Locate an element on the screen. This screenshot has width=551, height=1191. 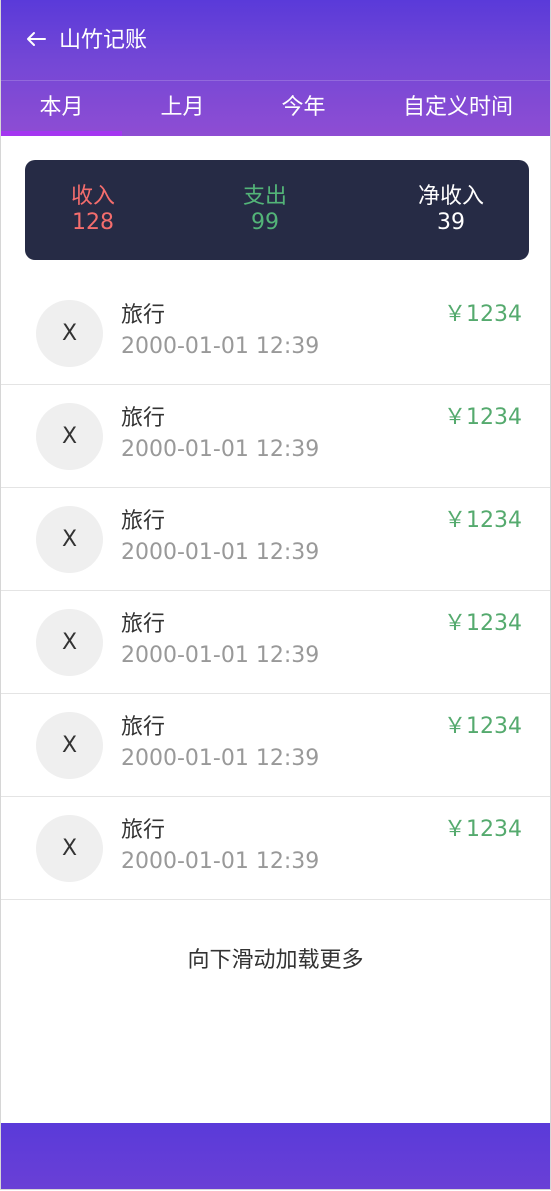
net-income-summary: 净收入 39 is located at coordinates (451, 210).